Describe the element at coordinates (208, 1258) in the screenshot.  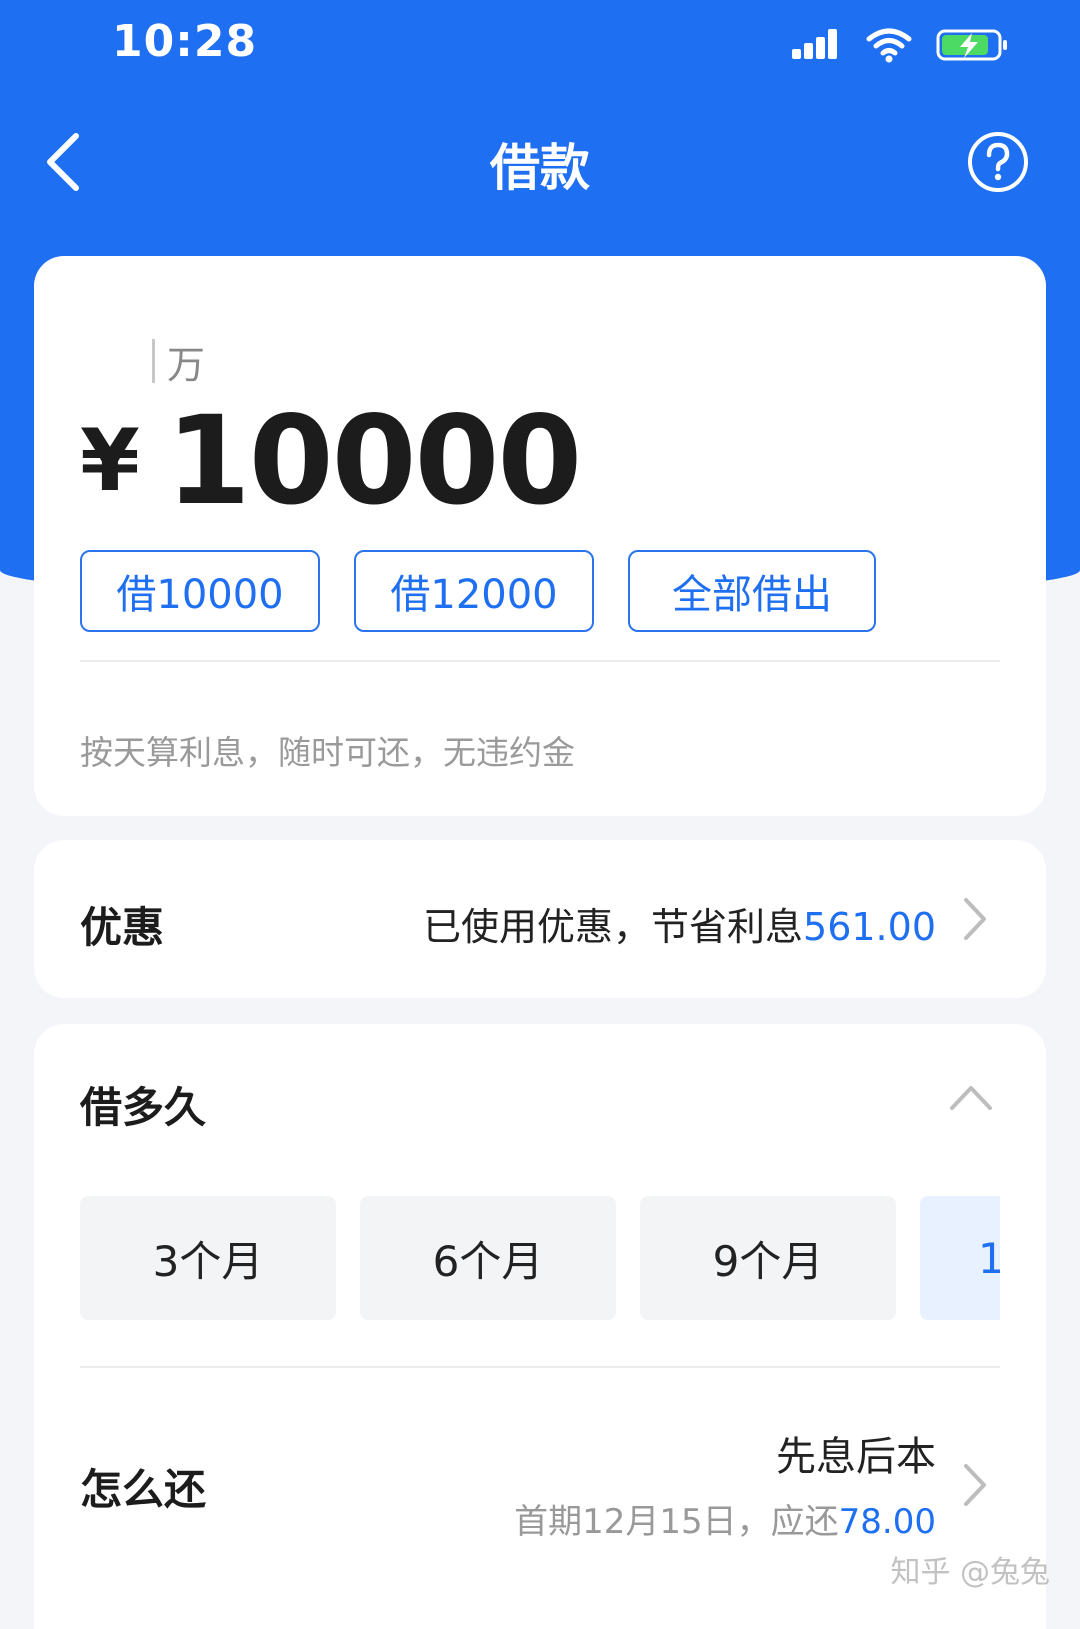
I see `term-option-3-months: 3个月` at that location.